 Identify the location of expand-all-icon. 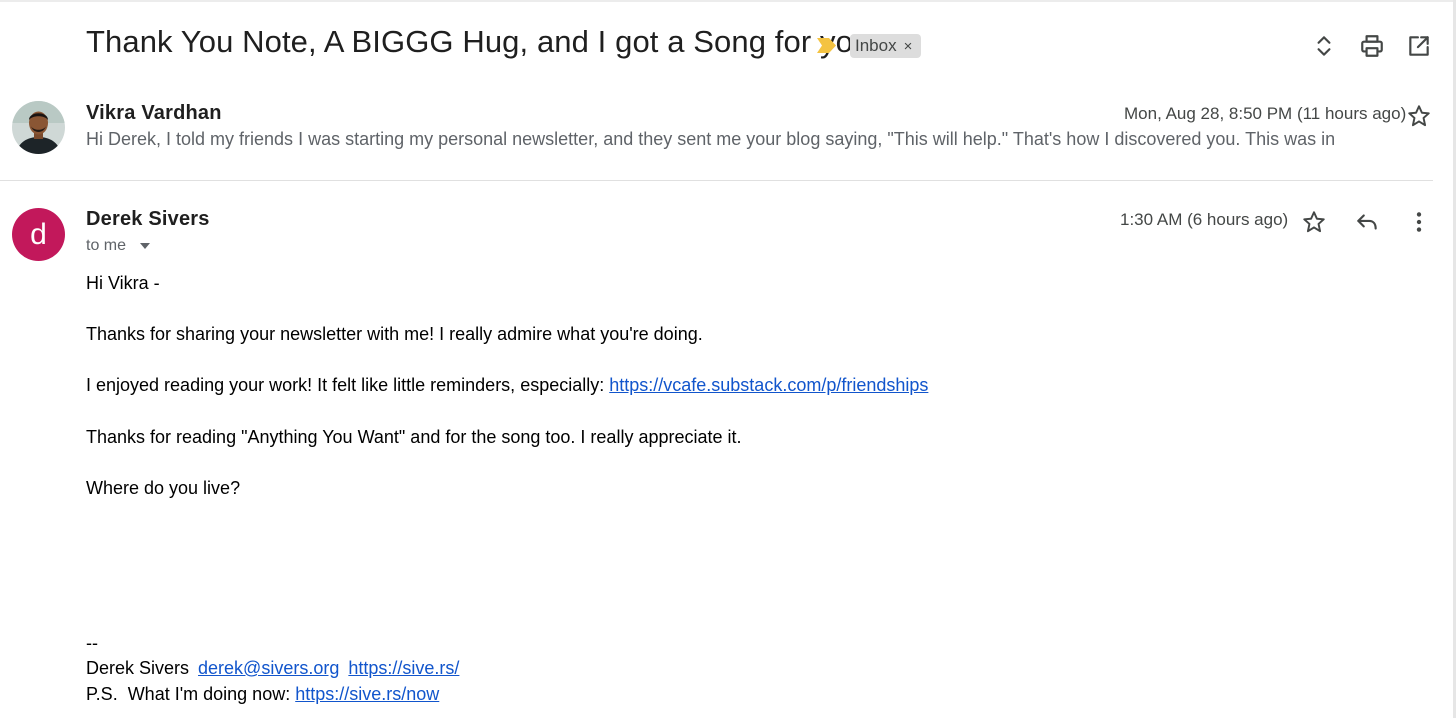
(1324, 46).